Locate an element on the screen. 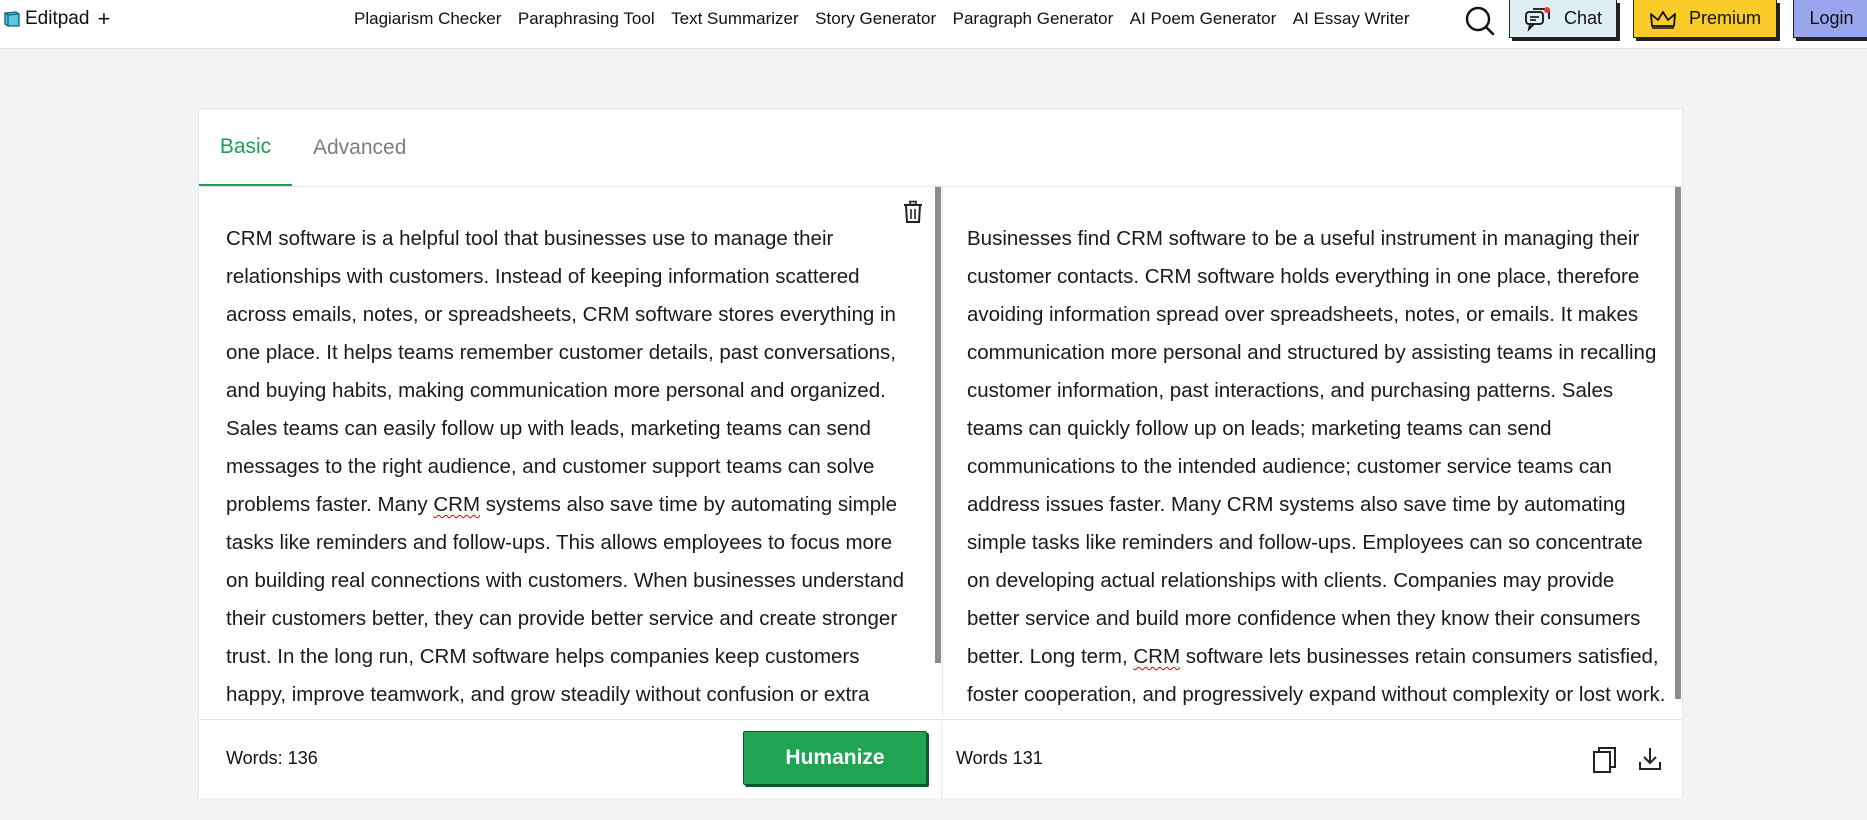 This screenshot has height=820, width=1867. footer-divider is located at coordinates (941, 759).